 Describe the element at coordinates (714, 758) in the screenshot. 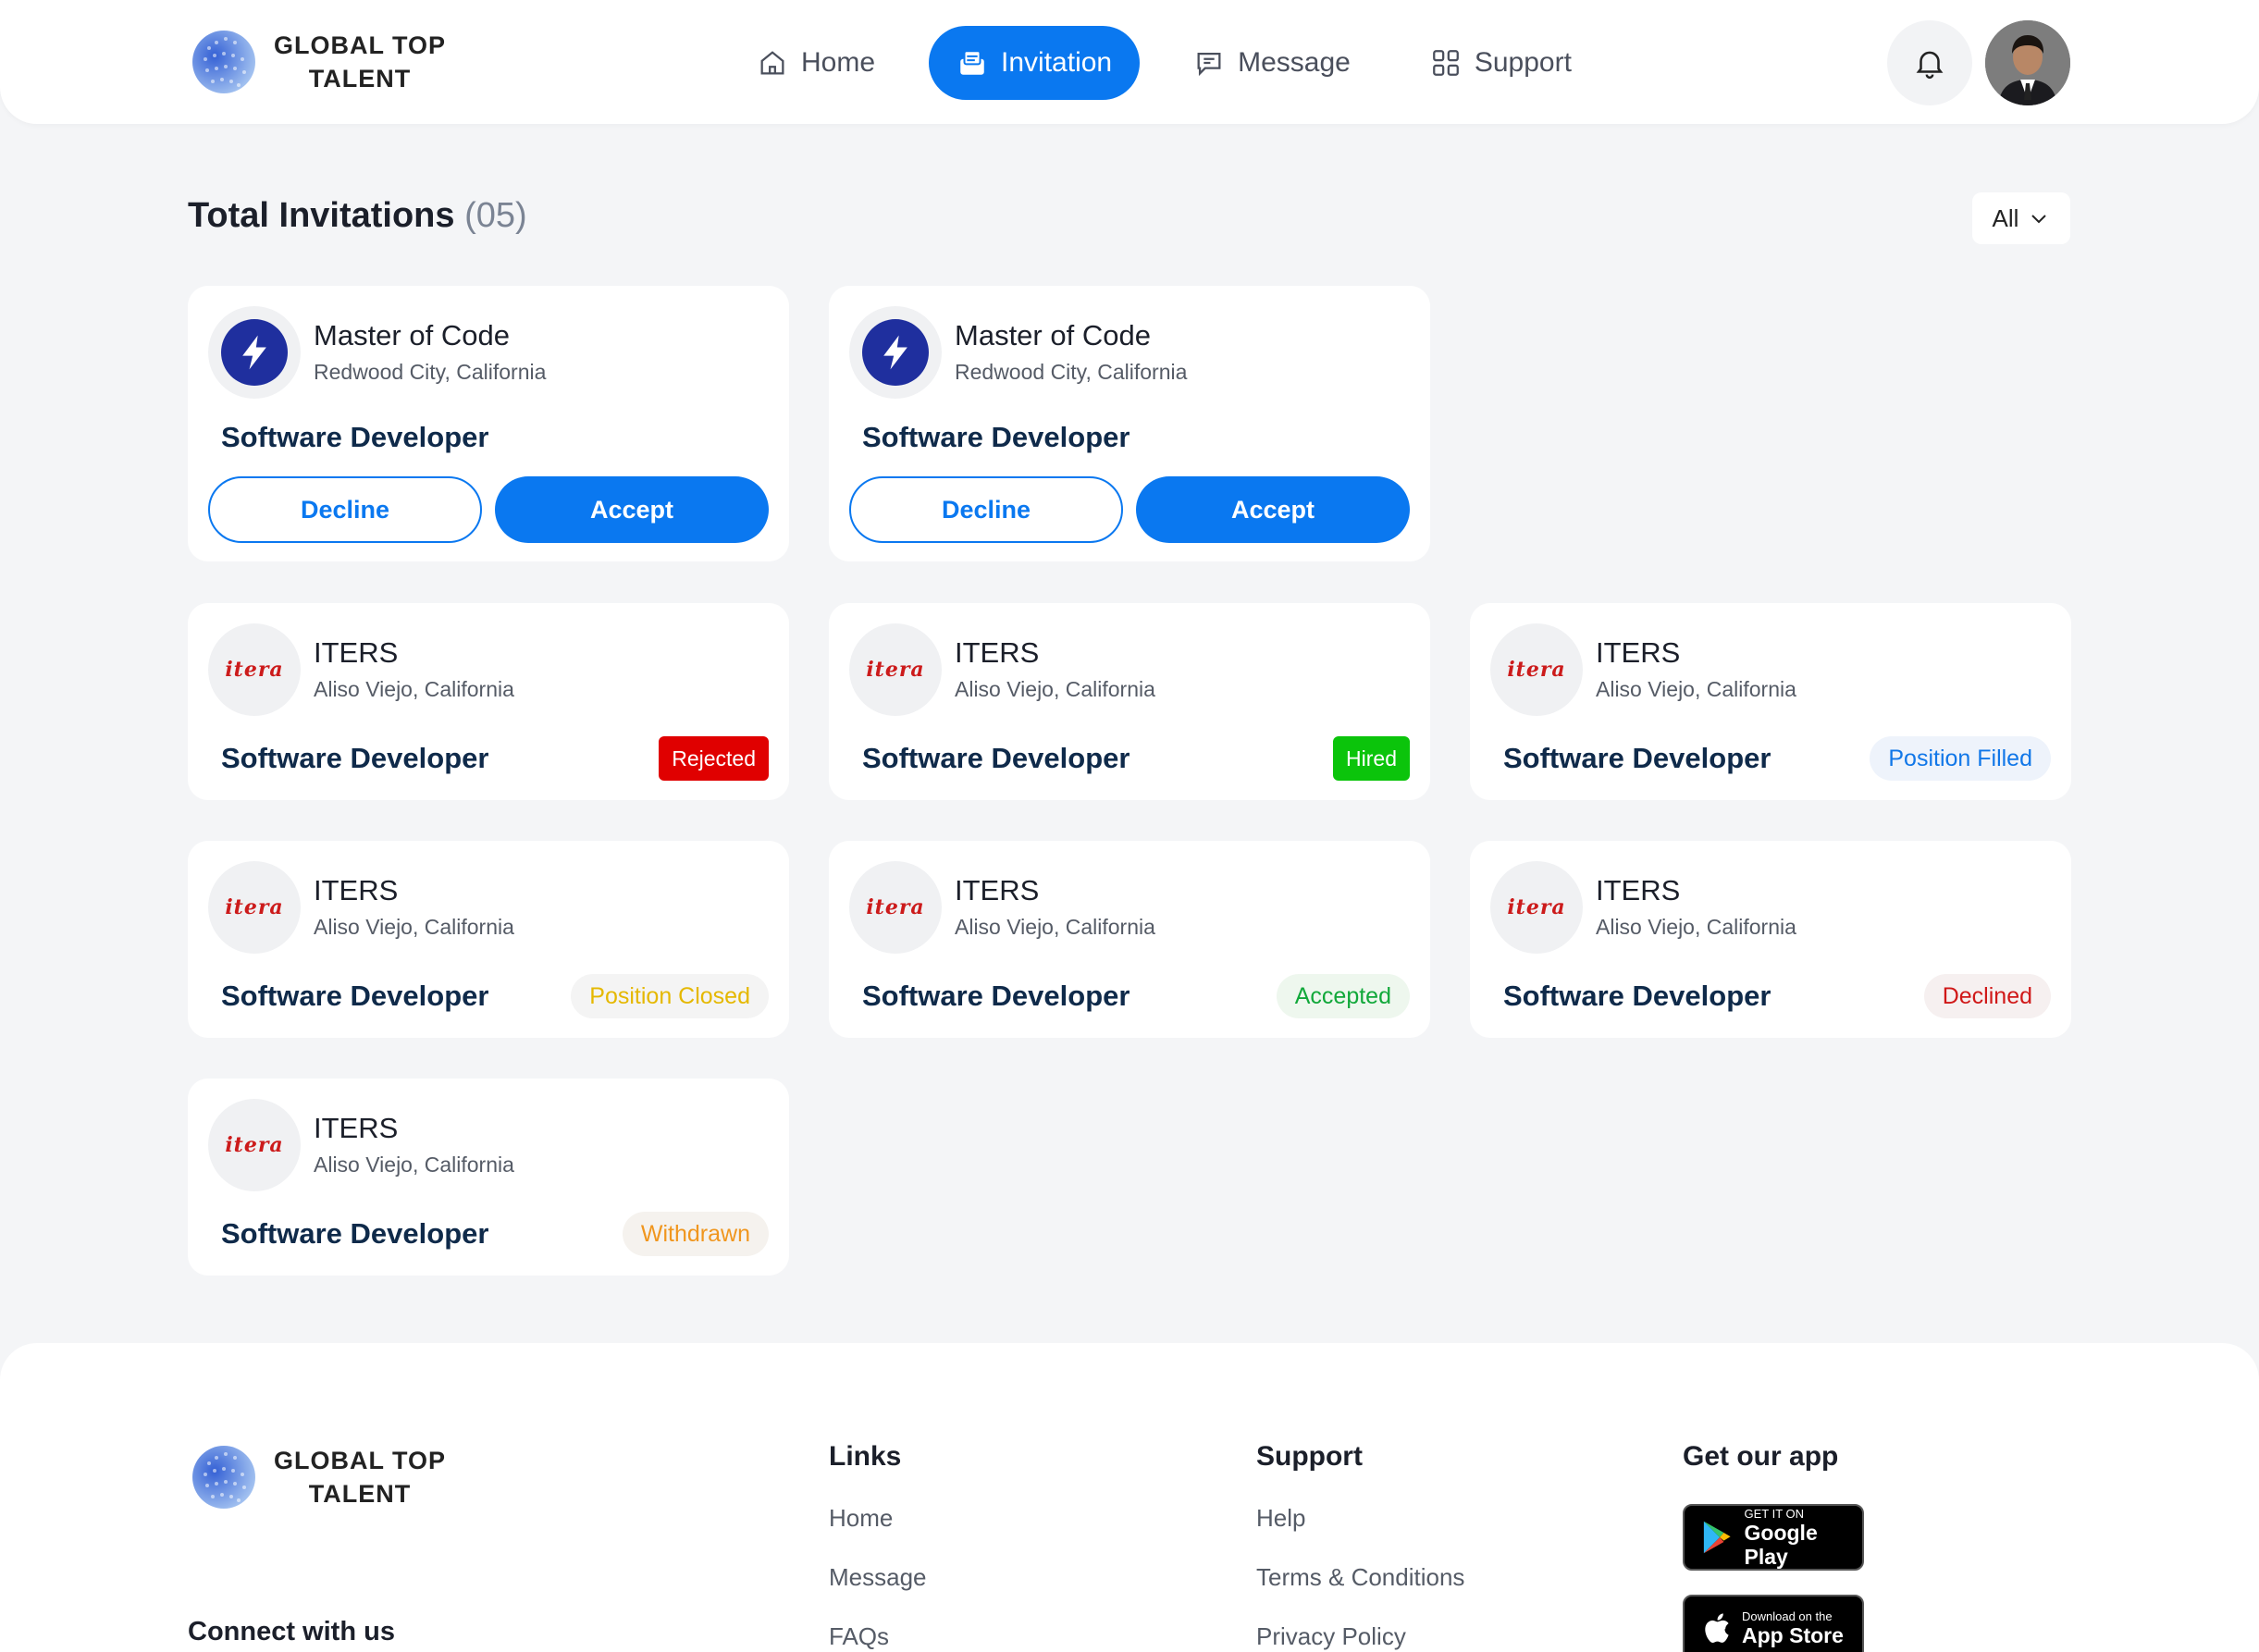

I see `status-badge: Rejected` at that location.